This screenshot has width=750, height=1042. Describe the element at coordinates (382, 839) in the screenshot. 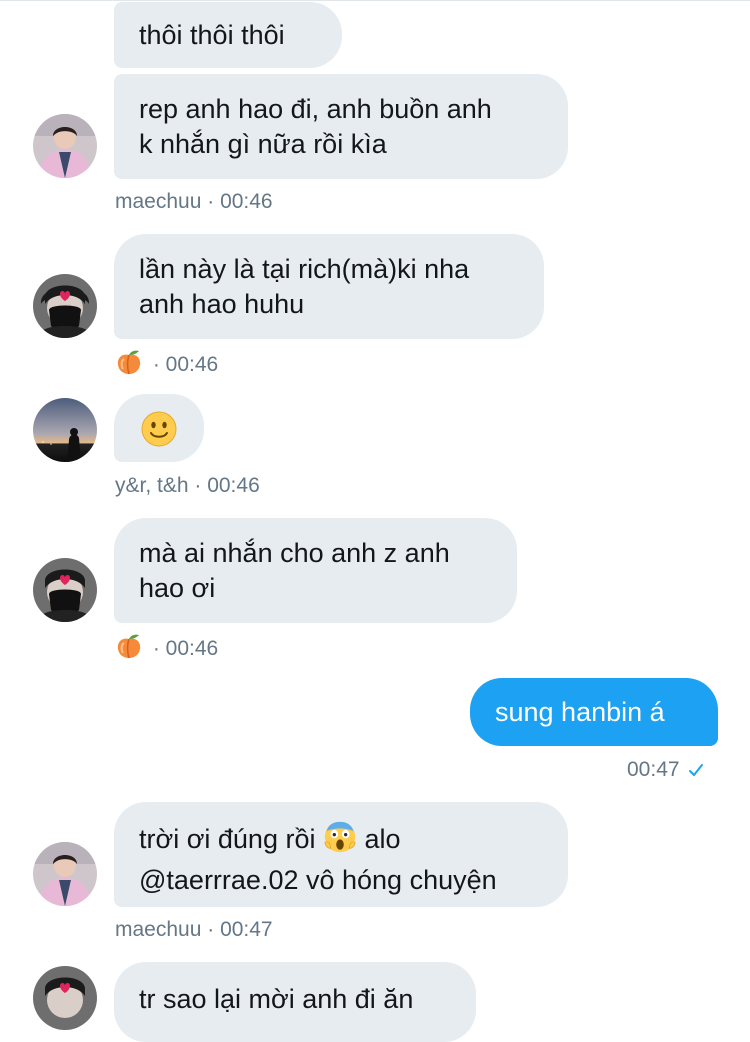

I see `message-text-part: alo` at that location.